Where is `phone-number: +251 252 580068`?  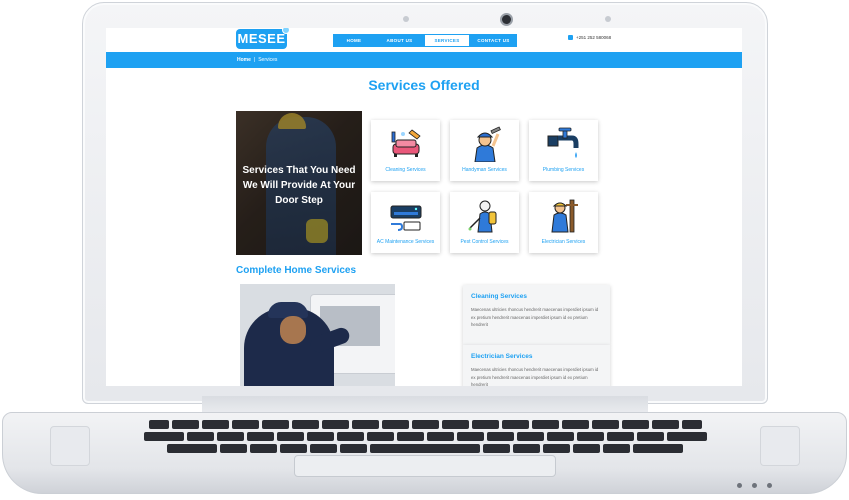
phone-number: +251 252 580068 is located at coordinates (594, 37).